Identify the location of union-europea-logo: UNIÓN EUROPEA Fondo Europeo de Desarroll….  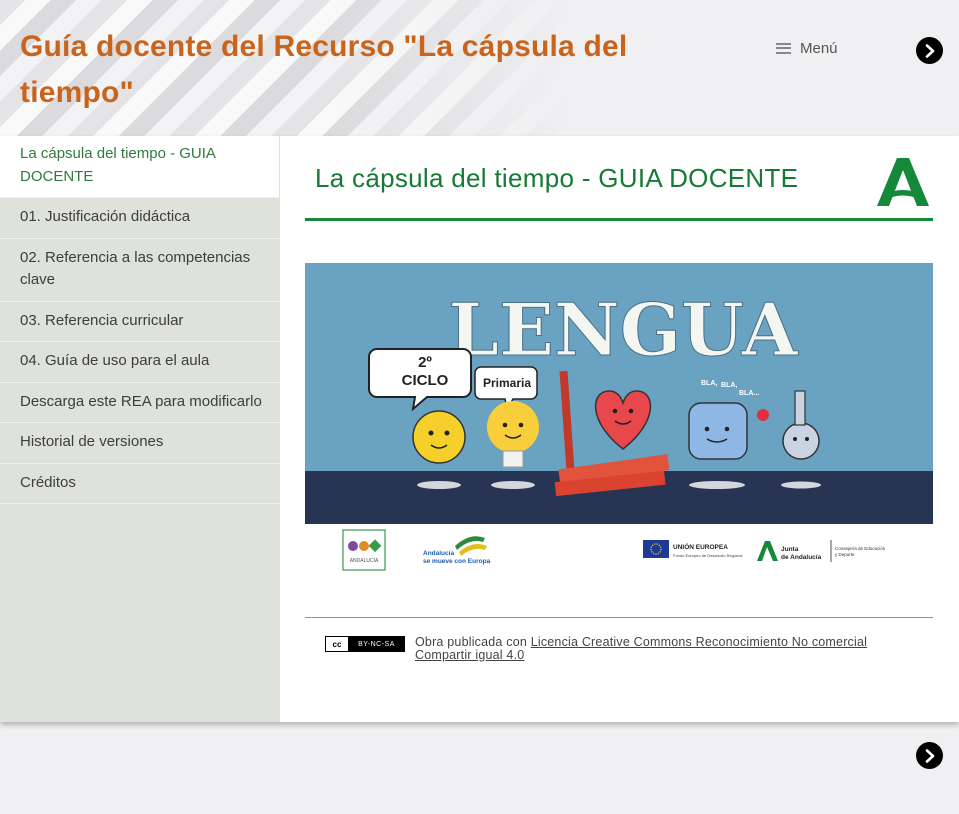
(692, 549).